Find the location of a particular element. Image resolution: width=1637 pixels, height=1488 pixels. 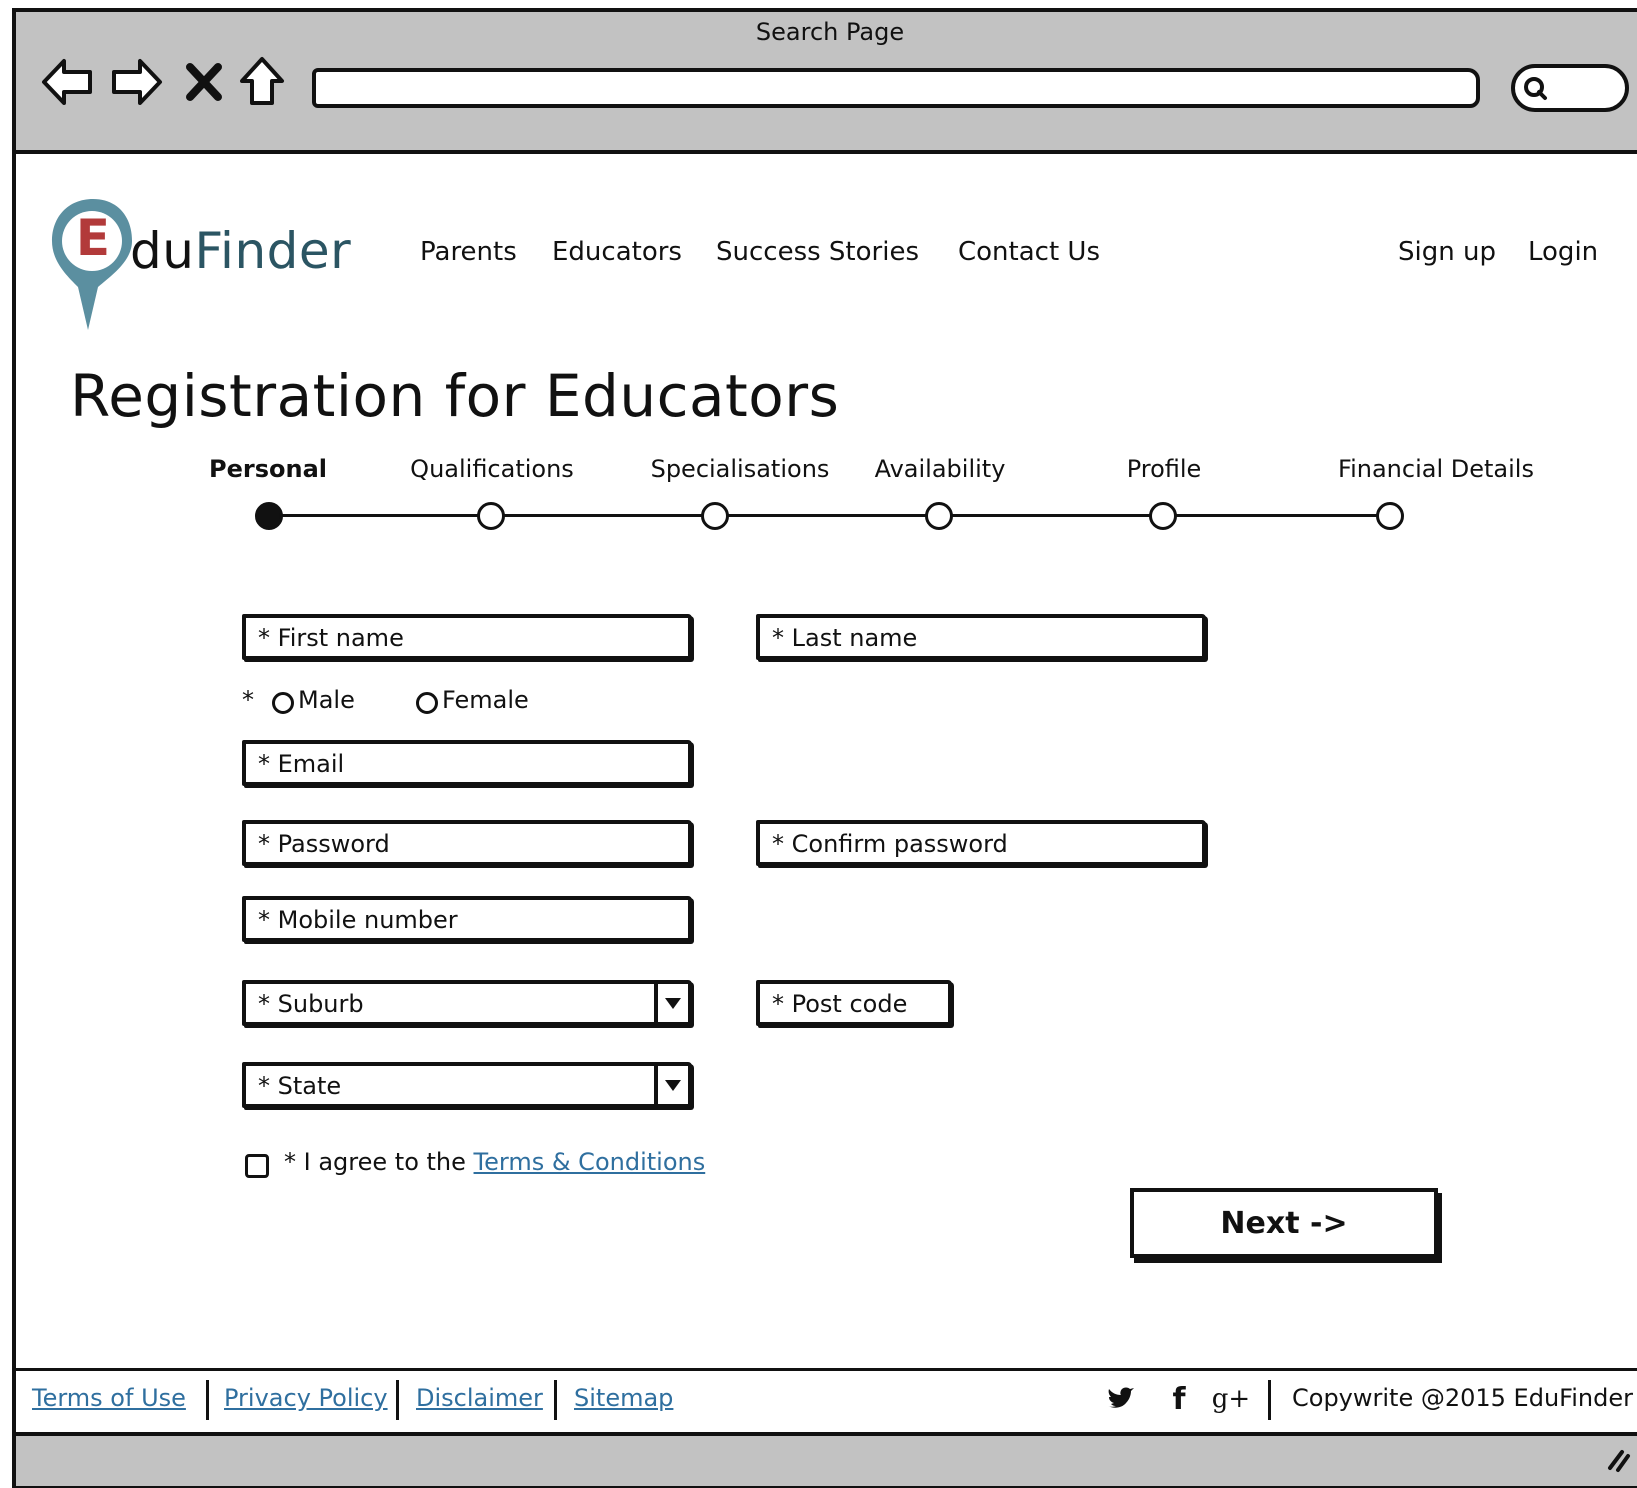

logo-pin-icon: E is located at coordinates (93, 265).